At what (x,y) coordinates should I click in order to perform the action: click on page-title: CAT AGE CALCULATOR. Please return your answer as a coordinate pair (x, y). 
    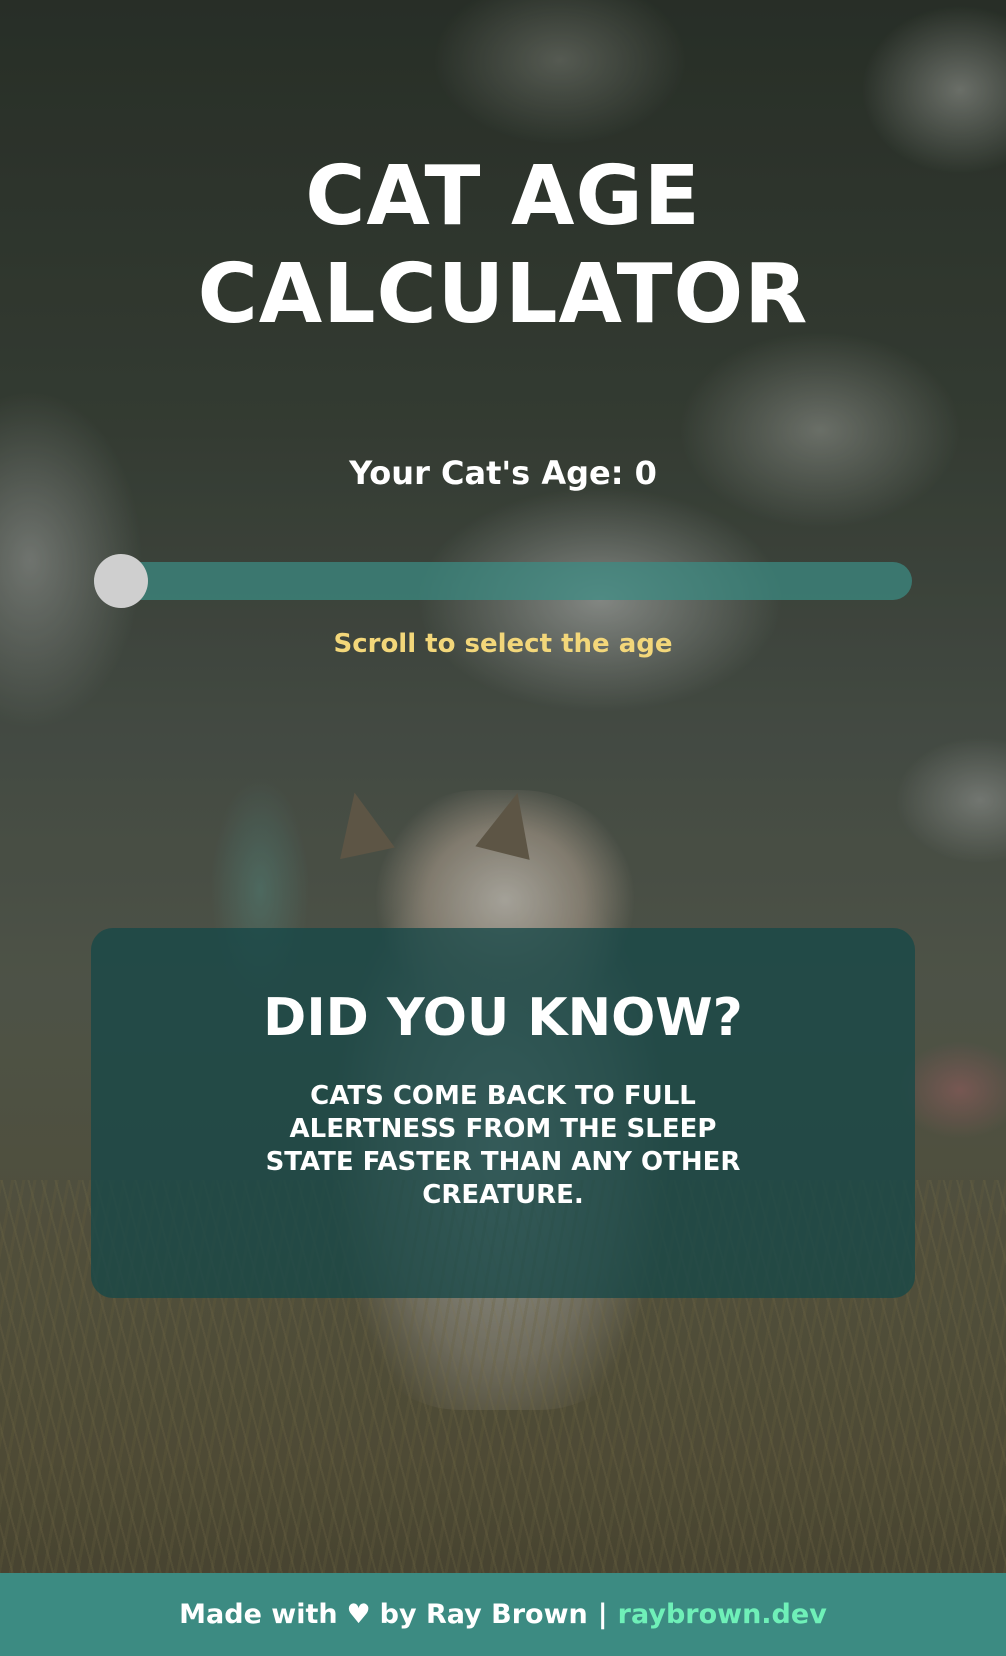
    Looking at the image, I should click on (503, 246).